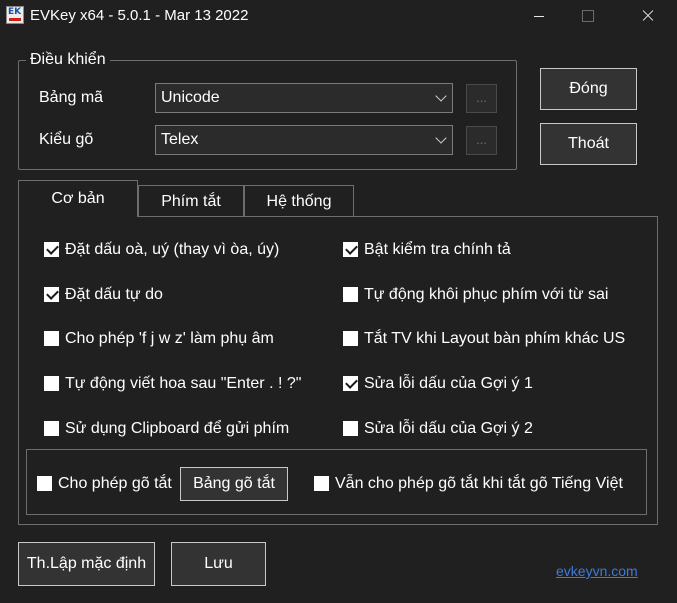  Describe the element at coordinates (169, 338) in the screenshot. I see `option-label: Cho phép 'f j w z' làm phụ âm` at that location.